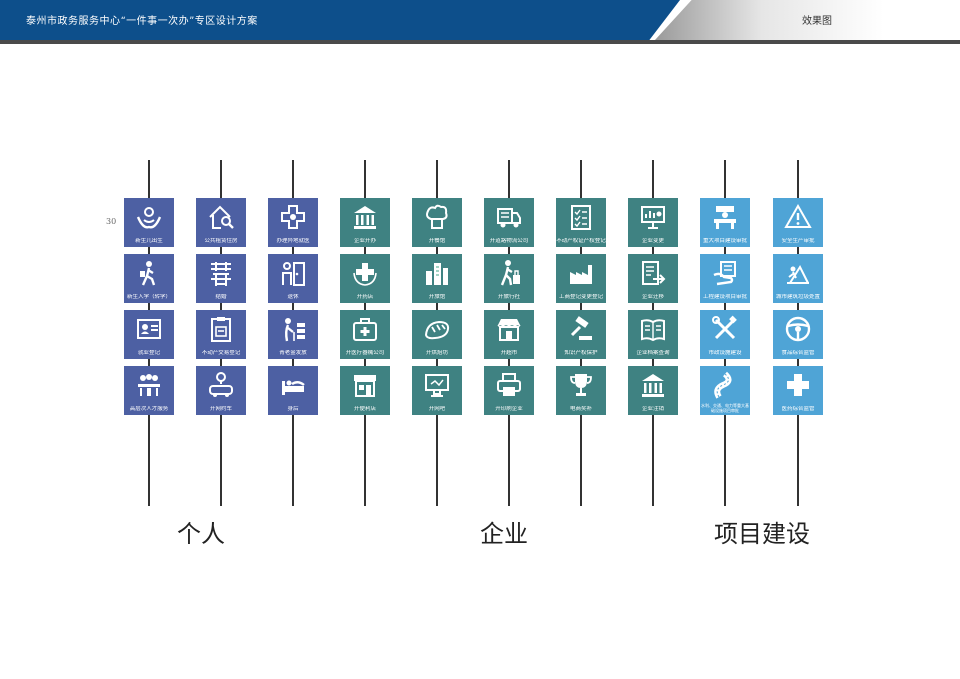 This screenshot has height=679, width=960. What do you see at coordinates (149, 329) in the screenshot?
I see `id-card-icon` at bounding box center [149, 329].